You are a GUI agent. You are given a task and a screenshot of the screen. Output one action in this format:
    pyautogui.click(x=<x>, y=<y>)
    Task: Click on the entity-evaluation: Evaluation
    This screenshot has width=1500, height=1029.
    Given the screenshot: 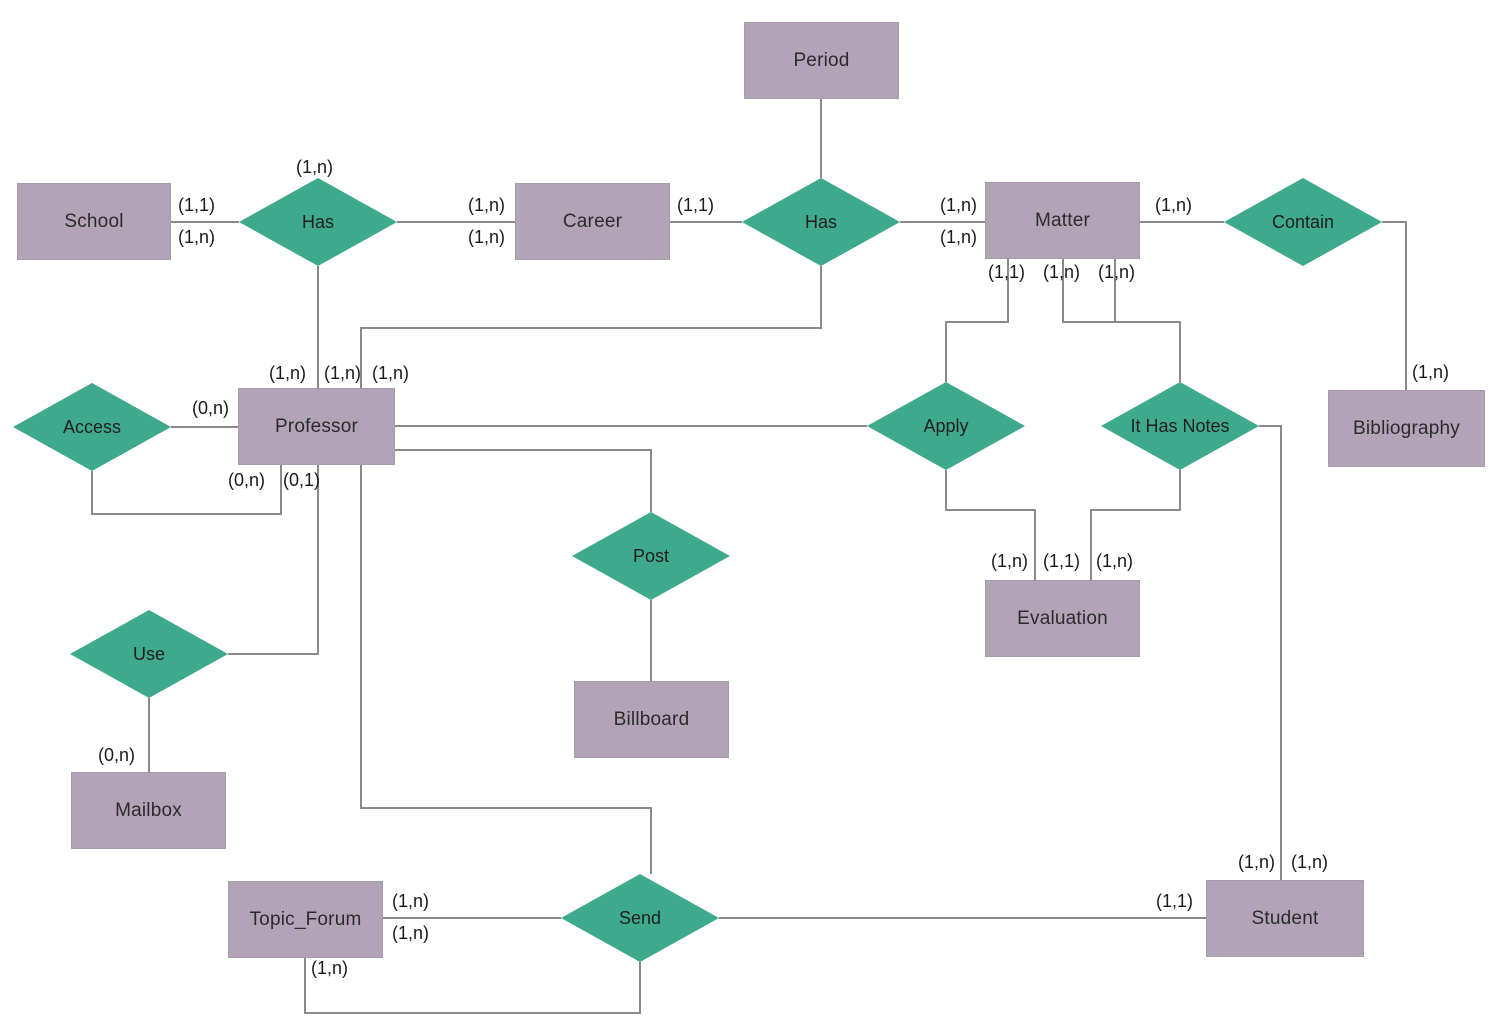 What is the action you would take?
    pyautogui.click(x=1062, y=618)
    